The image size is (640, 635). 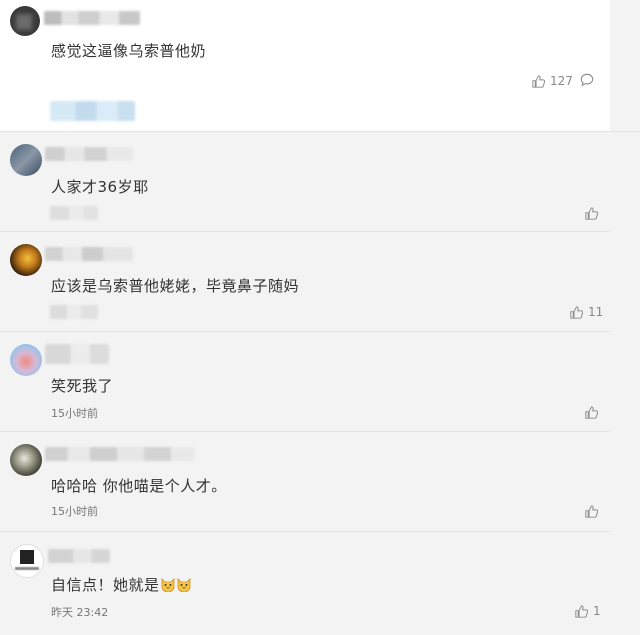 What do you see at coordinates (82, 386) in the screenshot?
I see `reply-text: 笑死我了` at bounding box center [82, 386].